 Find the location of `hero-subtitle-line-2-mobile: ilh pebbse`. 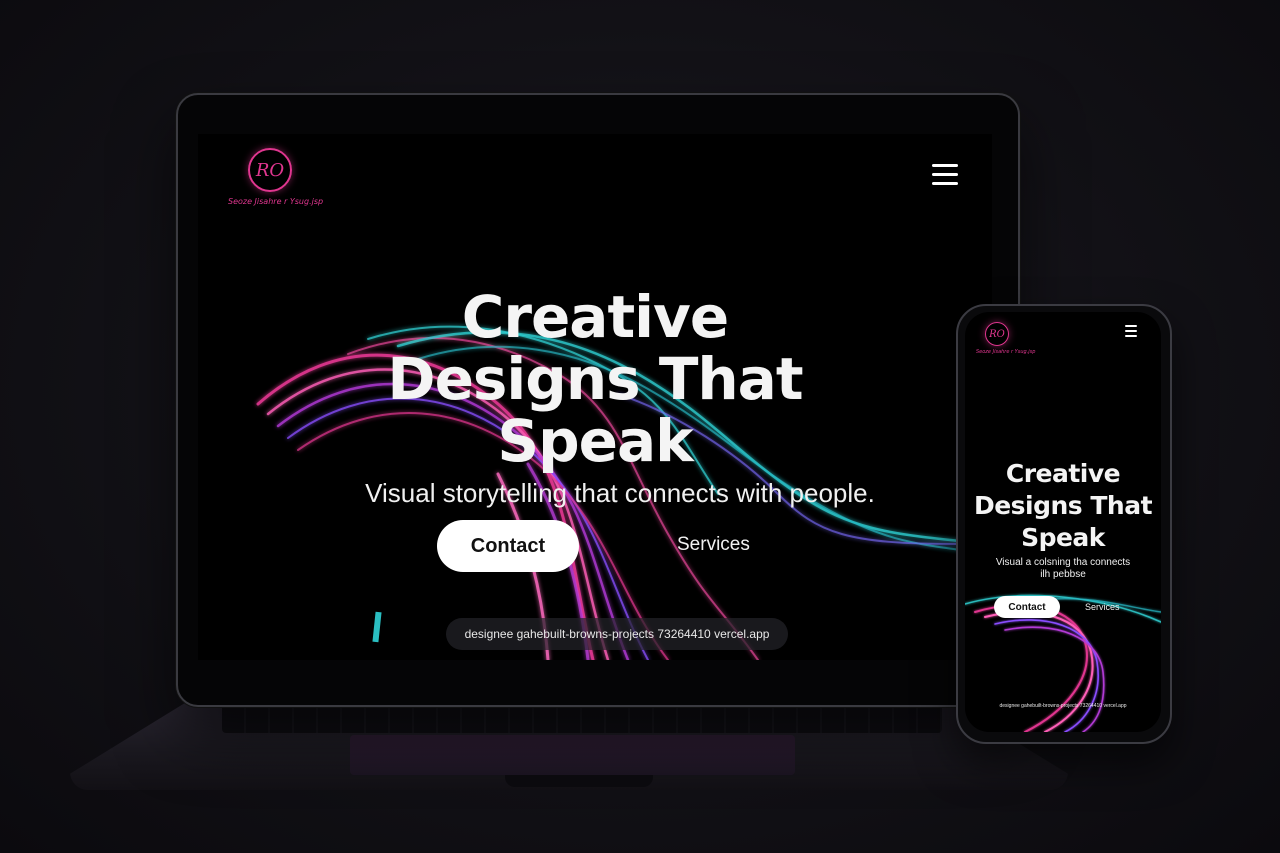

hero-subtitle-line-2-mobile: ilh pebbse is located at coordinates (1063, 574).